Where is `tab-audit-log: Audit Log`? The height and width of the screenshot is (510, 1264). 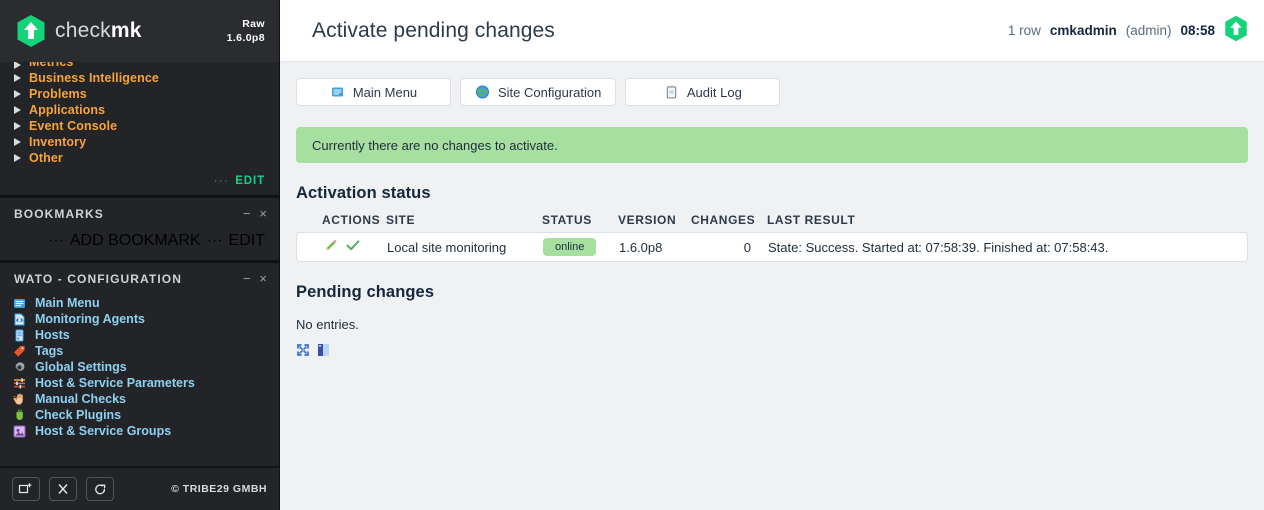
tab-audit-log: Audit Log is located at coordinates (703, 92).